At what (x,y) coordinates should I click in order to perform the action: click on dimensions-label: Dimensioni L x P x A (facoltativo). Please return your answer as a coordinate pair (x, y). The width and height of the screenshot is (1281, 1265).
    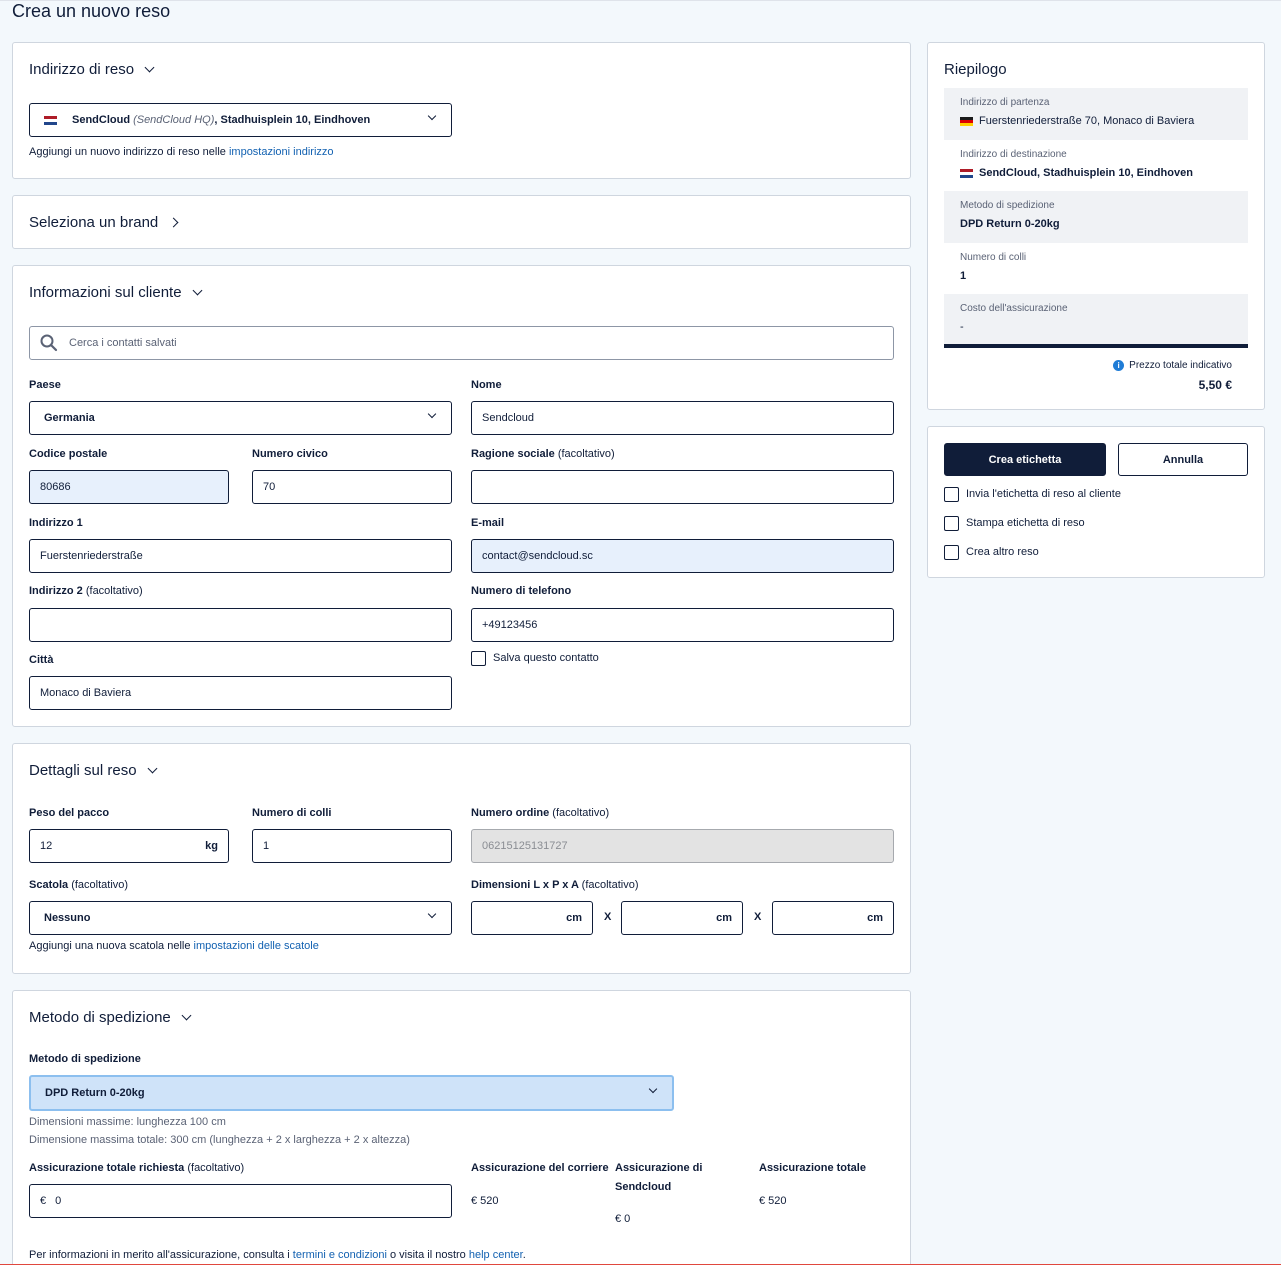
    Looking at the image, I should click on (555, 885).